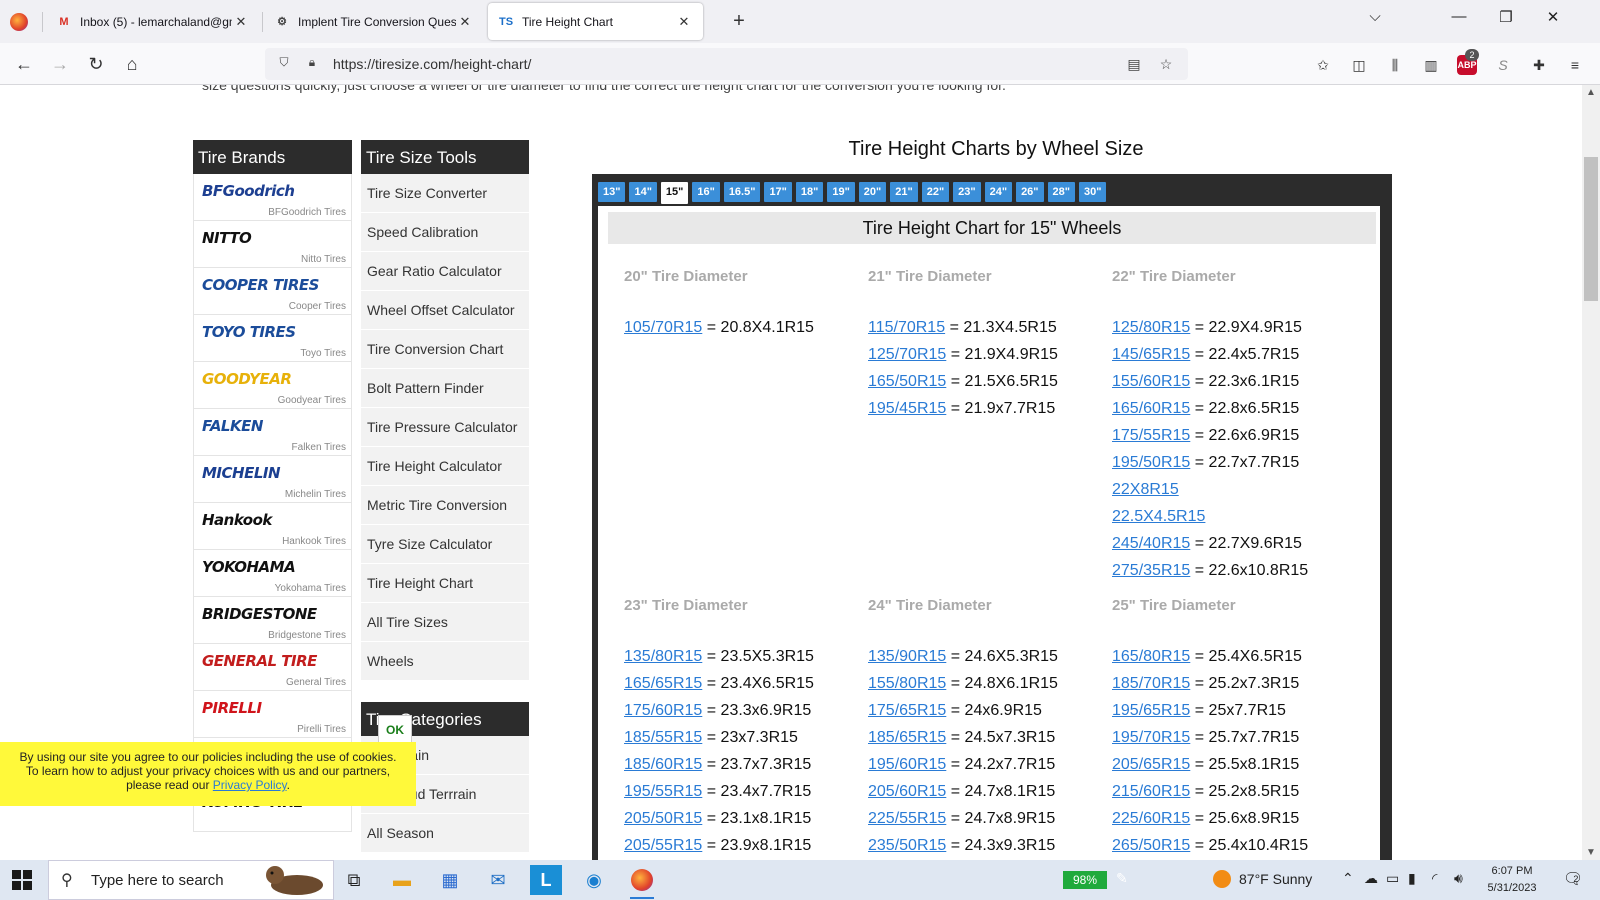 The height and width of the screenshot is (900, 1600). What do you see at coordinates (907, 737) in the screenshot?
I see `tire-size-link: 185/65R15` at bounding box center [907, 737].